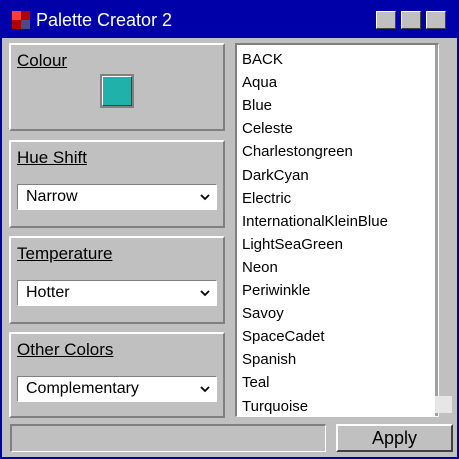 This screenshot has height=459, width=459. Describe the element at coordinates (21, 20) in the screenshot. I see `palette-app-icon` at that location.